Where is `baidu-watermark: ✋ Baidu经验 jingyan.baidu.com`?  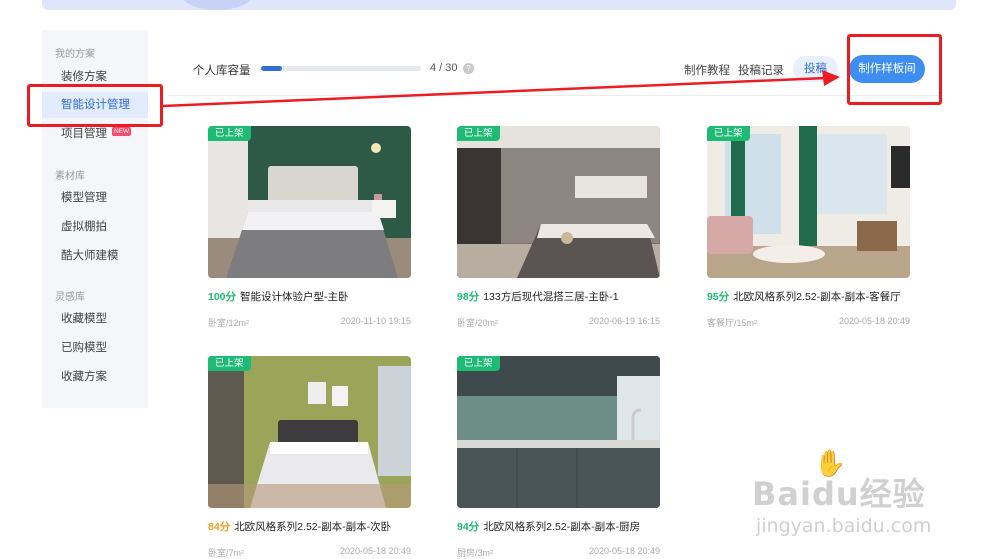
baidu-watermark: ✋ Baidu经验 jingyan.baidu.com is located at coordinates (847, 499).